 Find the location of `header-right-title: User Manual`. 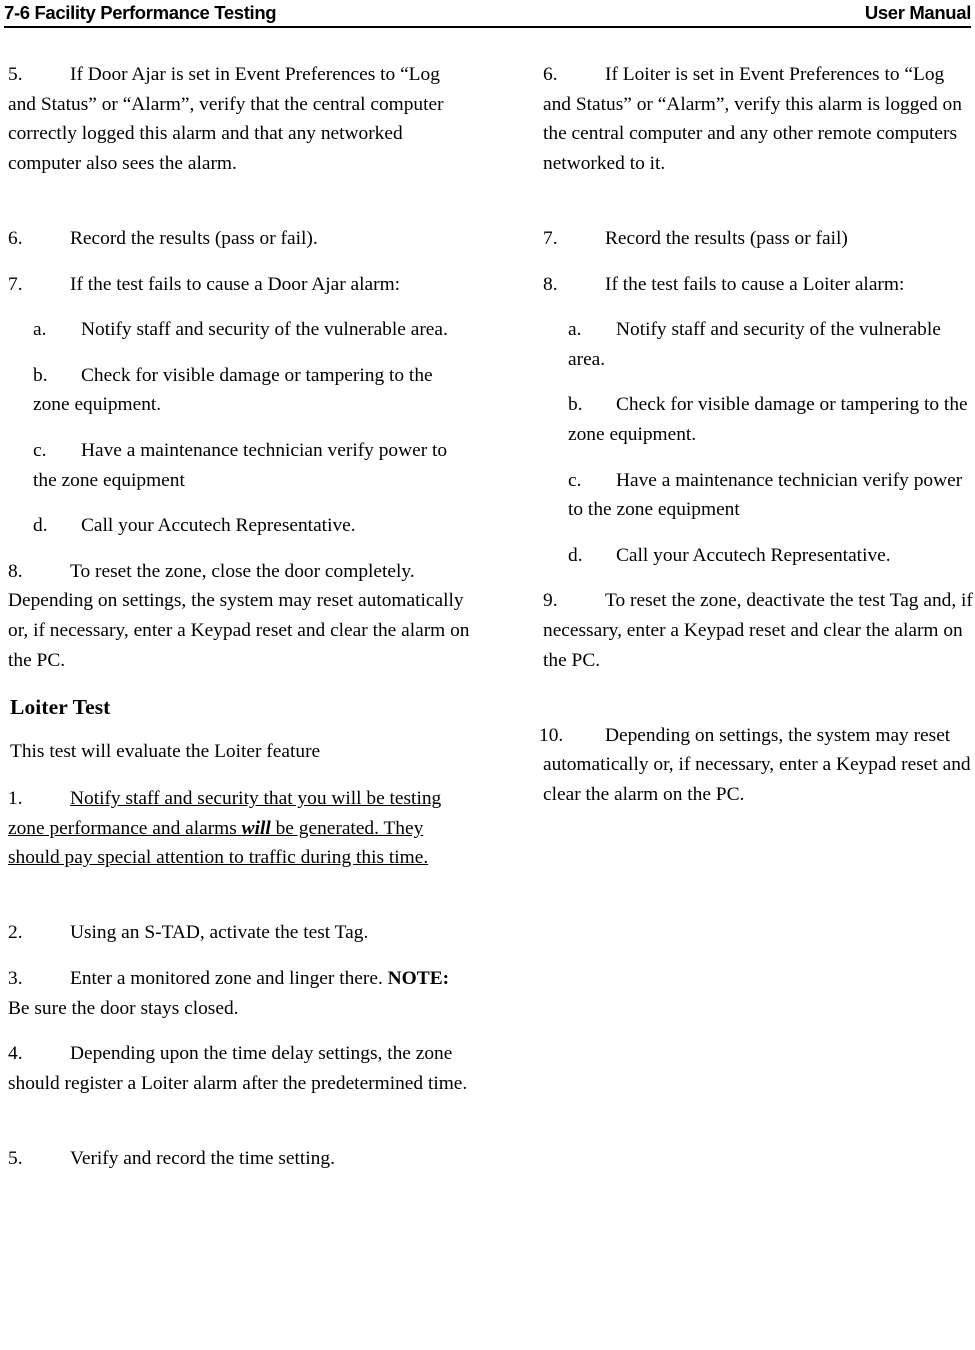

header-right-title: User Manual is located at coordinates (918, 12).